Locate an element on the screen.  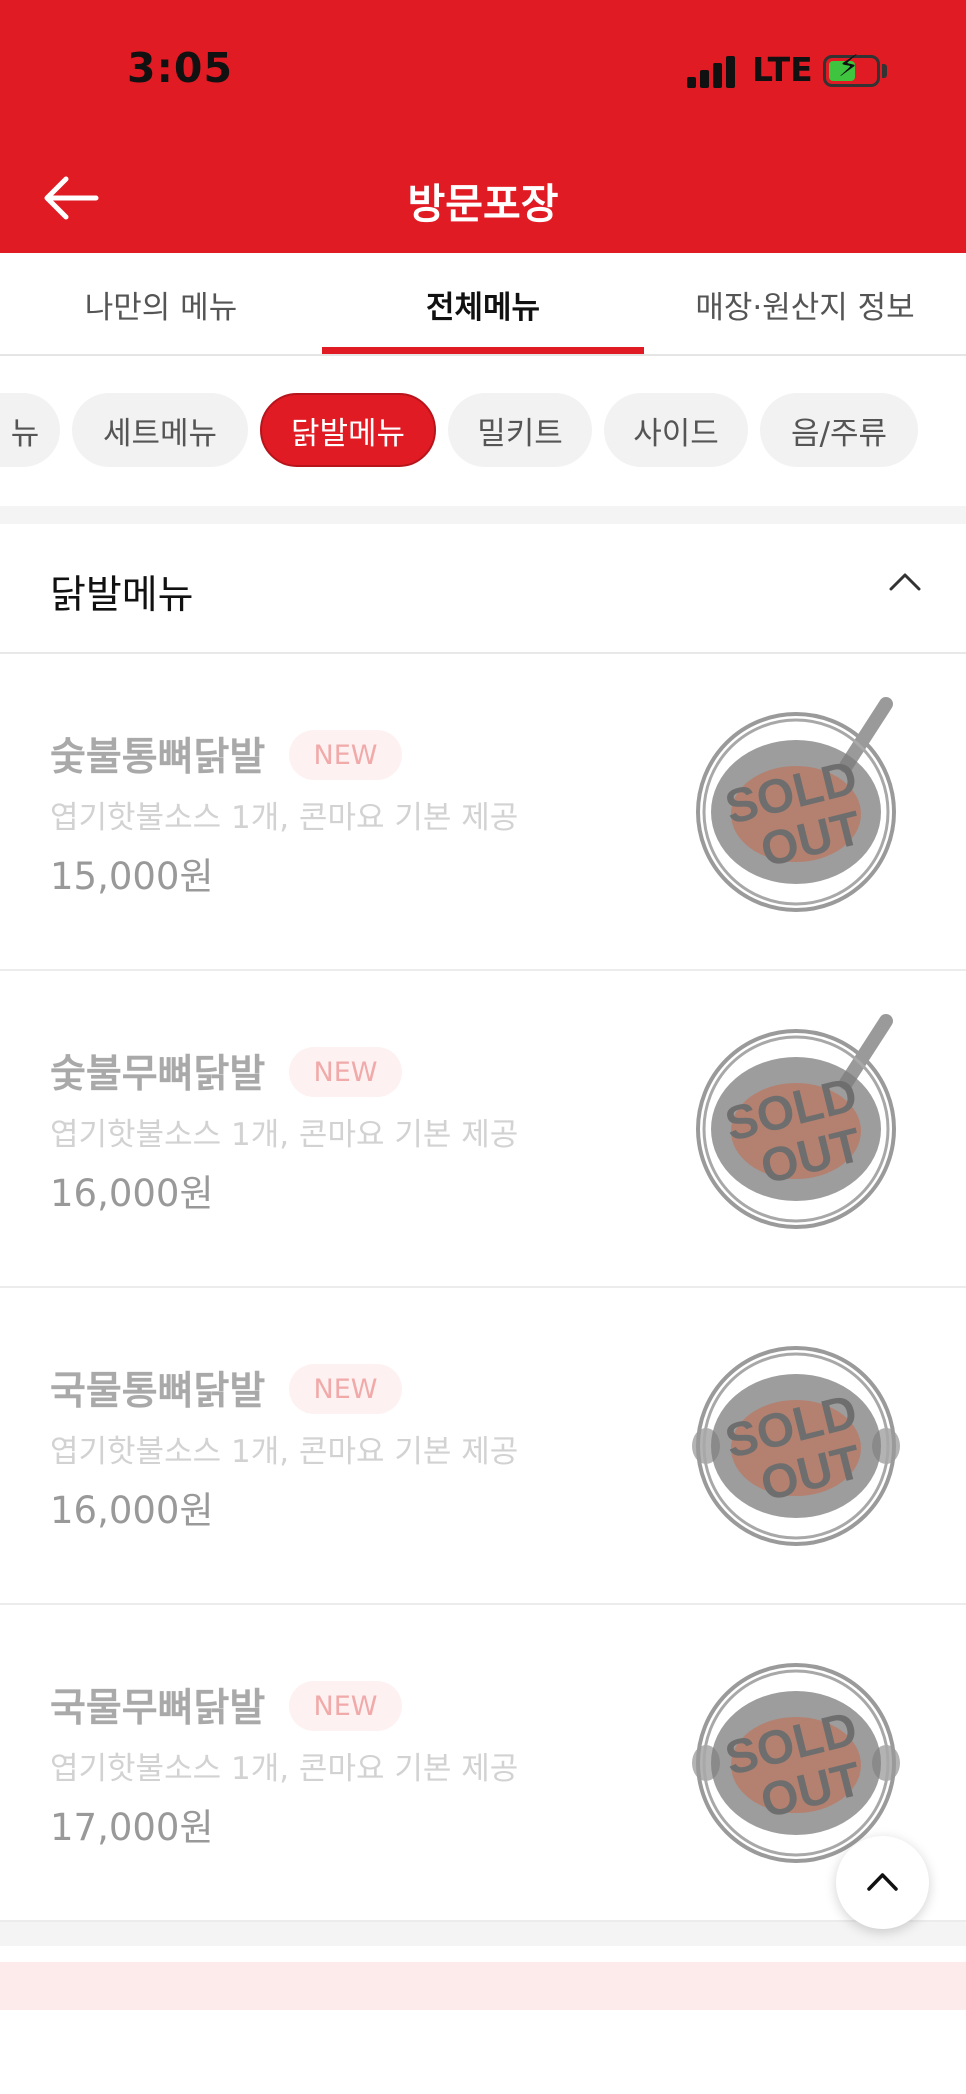
signal-icon is located at coordinates (712, 72).